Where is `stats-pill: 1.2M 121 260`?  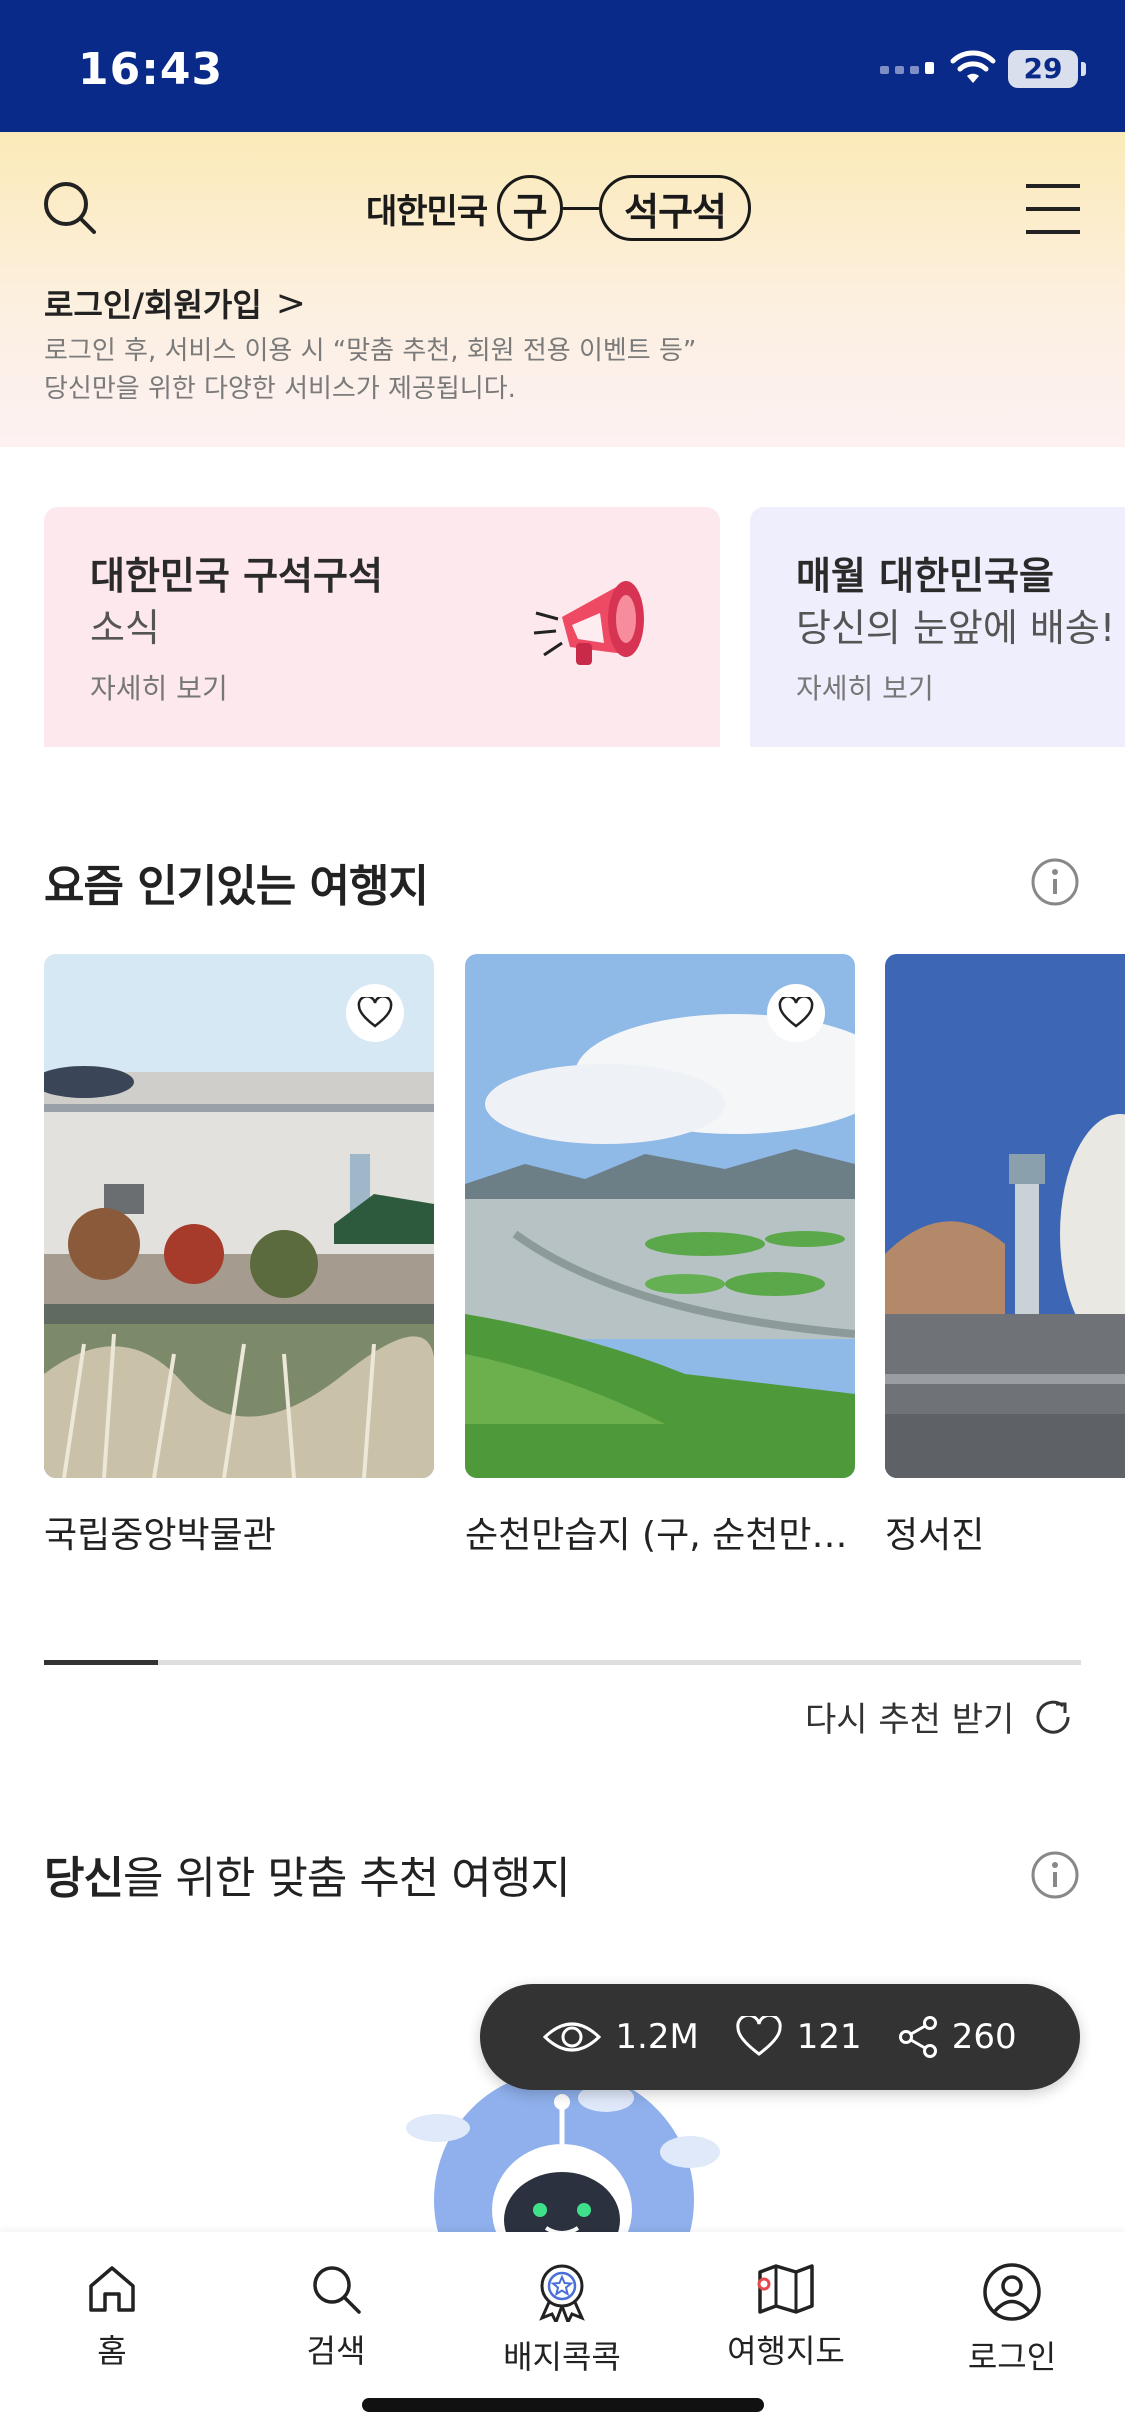
stats-pill: 1.2M 121 260 is located at coordinates (780, 2037).